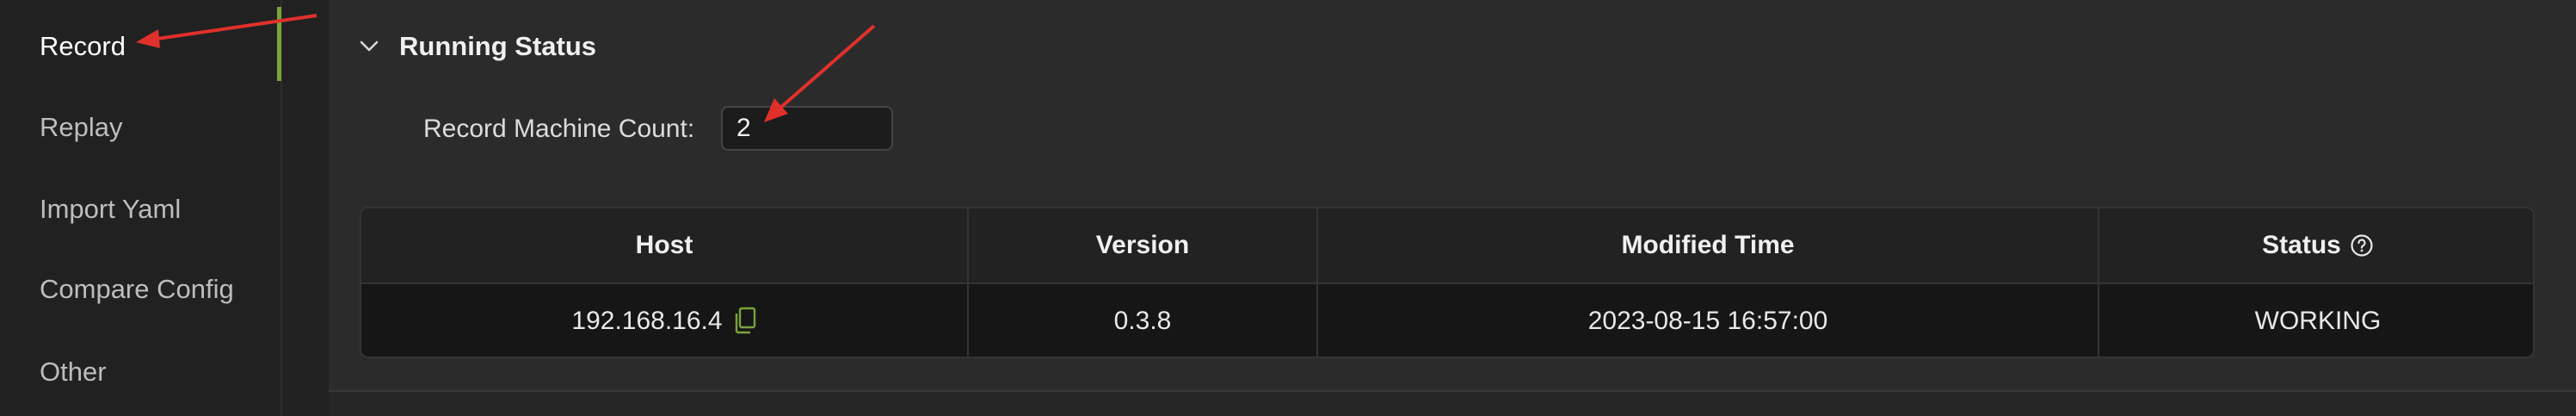 The width and height of the screenshot is (2576, 416). What do you see at coordinates (506, 68) in the screenshot?
I see `annotation-arrows` at bounding box center [506, 68].